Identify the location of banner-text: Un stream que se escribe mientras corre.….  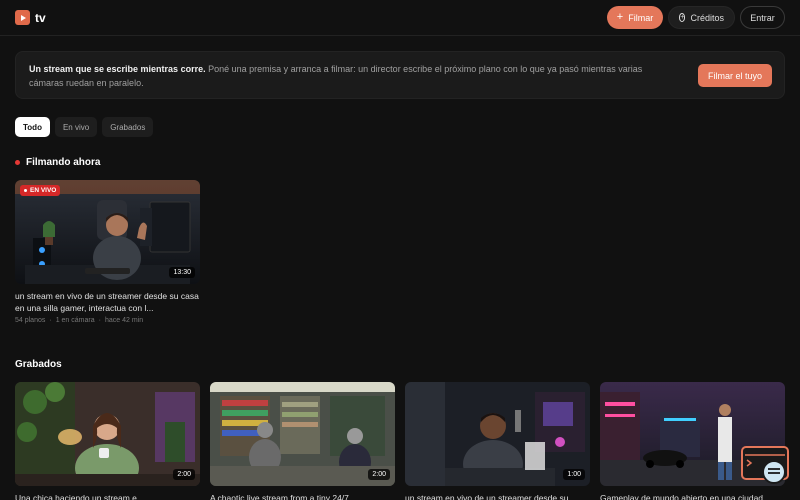
(354, 76).